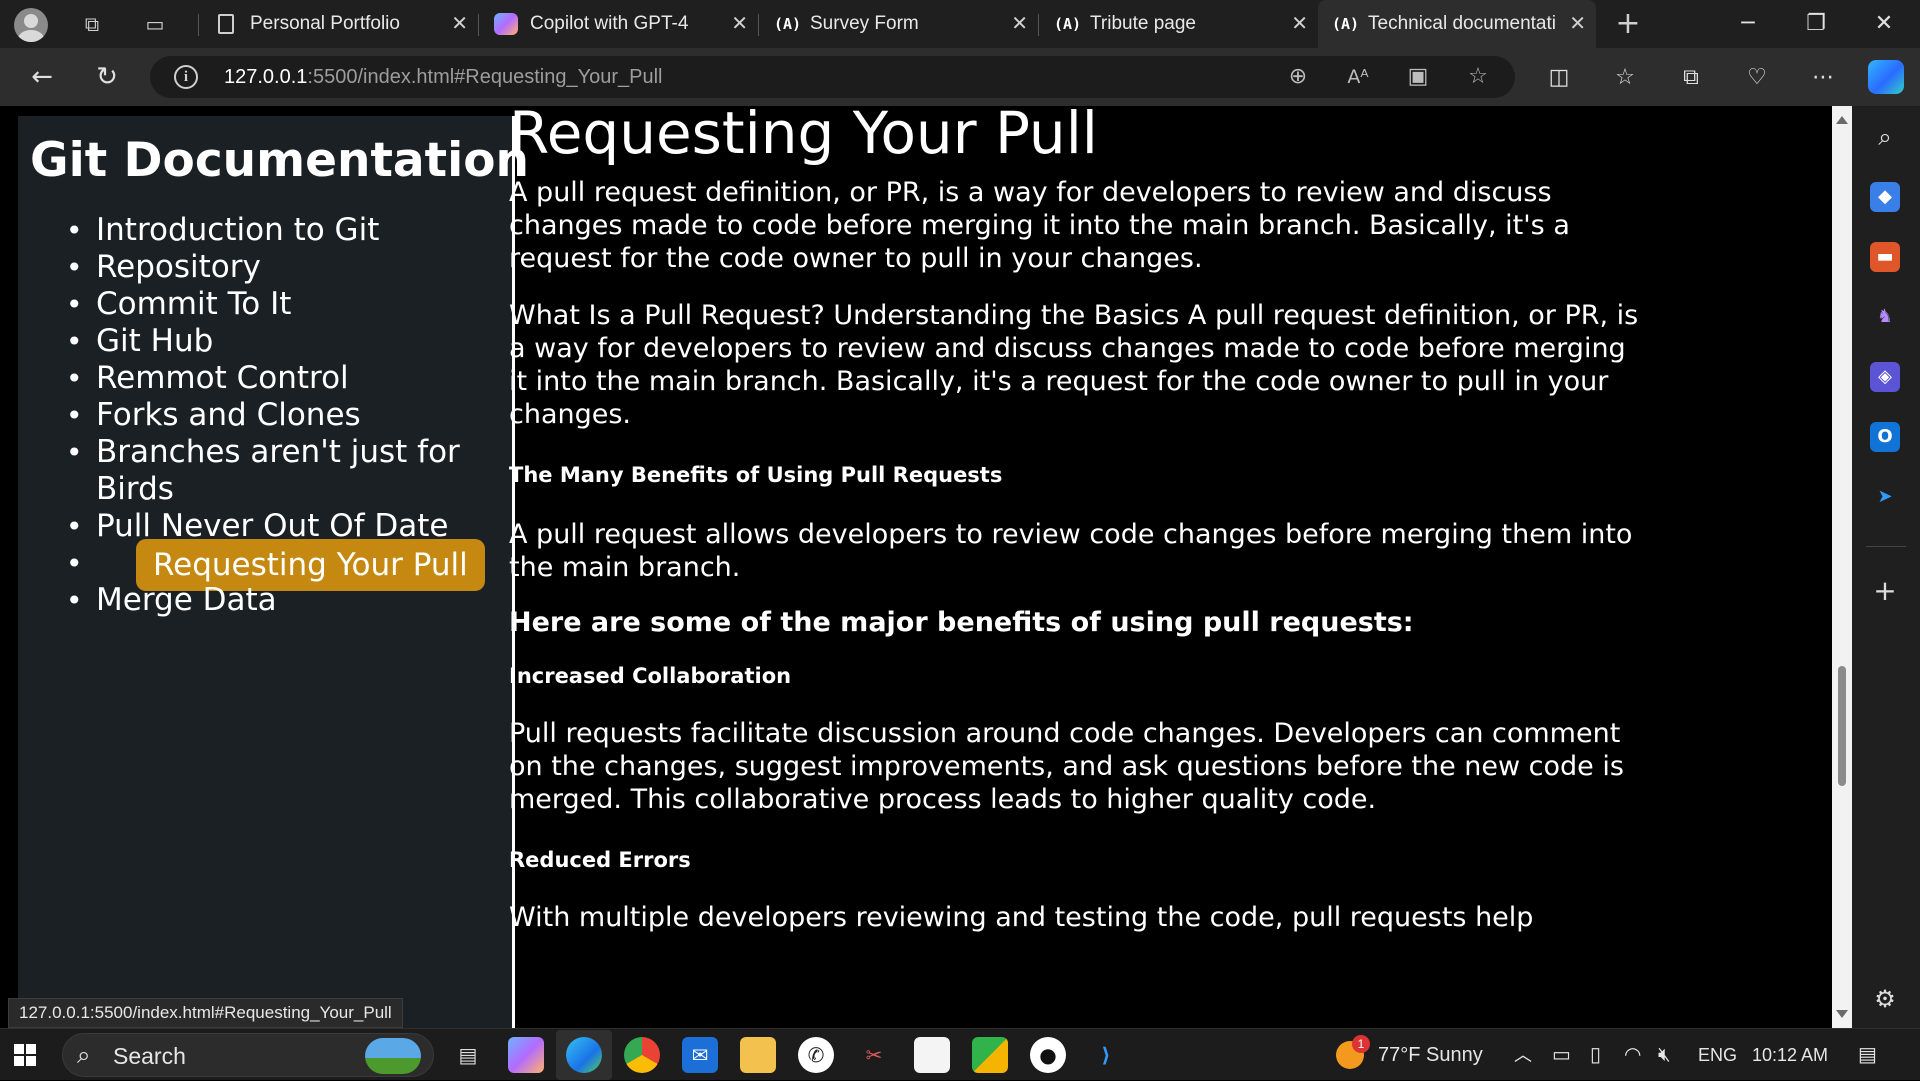  Describe the element at coordinates (1523, 1055) in the screenshot. I see `show-hidden-icons: ︿` at that location.